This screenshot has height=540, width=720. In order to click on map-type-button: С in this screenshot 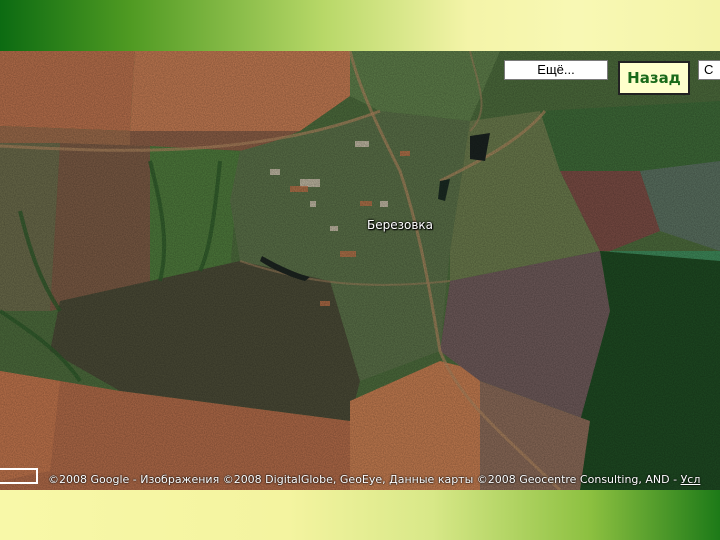, I will do `click(709, 70)`.